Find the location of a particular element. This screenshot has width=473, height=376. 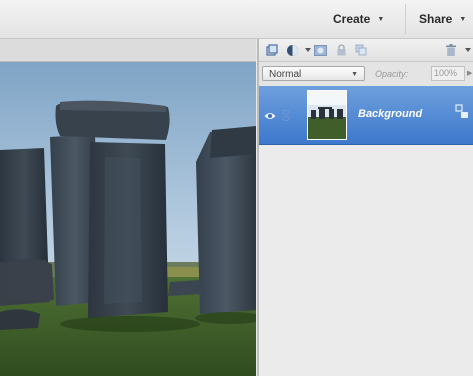

layer-style-icon is located at coordinates (462, 112).